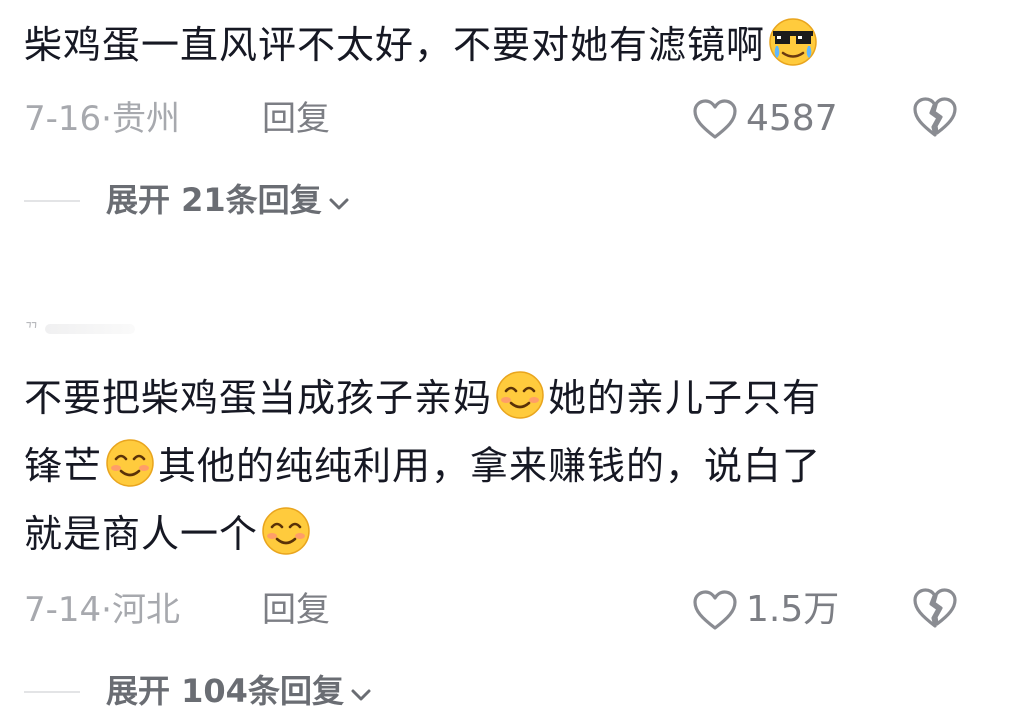 This screenshot has height=725, width=1011. Describe the element at coordinates (490, 466) in the screenshot. I see `comment-2-line2b: 其他的纯纯利用，拿来赚钱的，说白了` at that location.